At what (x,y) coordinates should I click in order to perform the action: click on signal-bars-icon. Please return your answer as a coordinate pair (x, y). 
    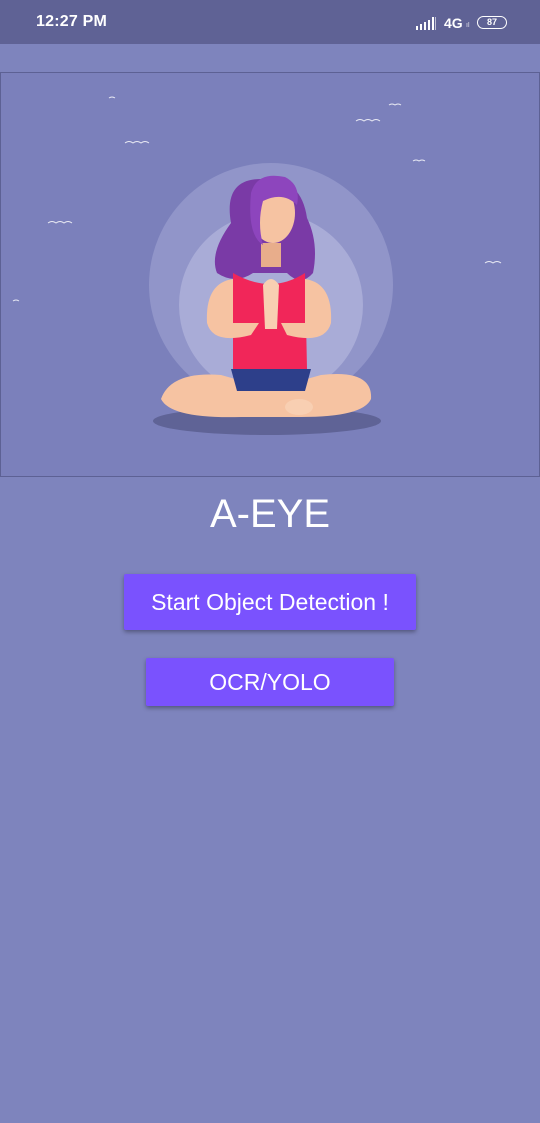
    Looking at the image, I should click on (426, 23).